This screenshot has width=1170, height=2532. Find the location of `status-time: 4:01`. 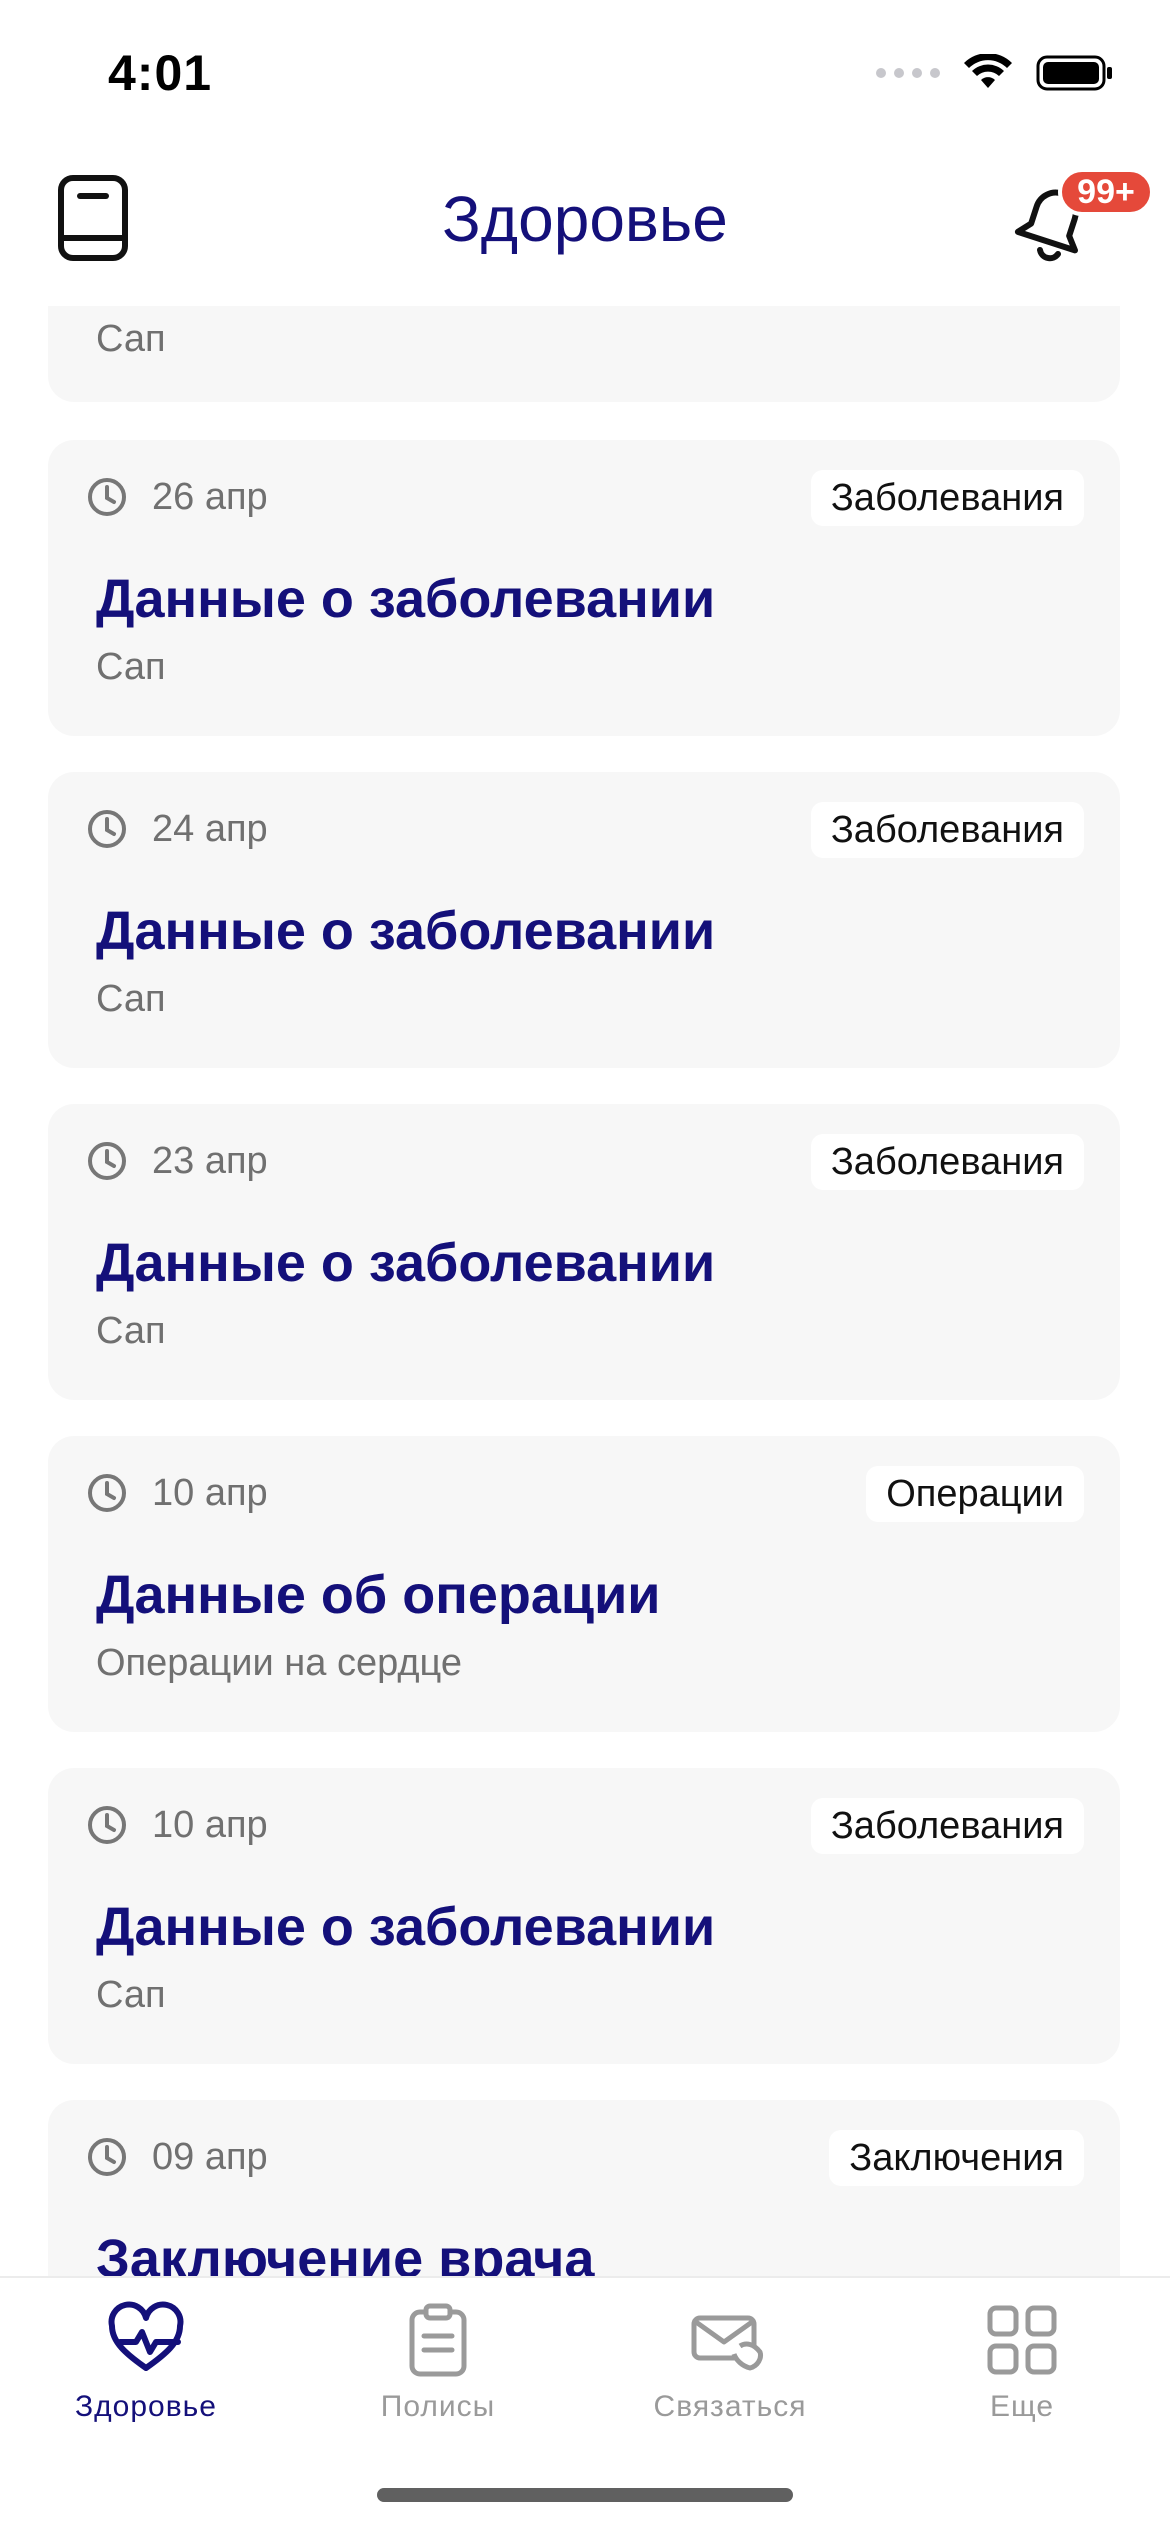

status-time: 4:01 is located at coordinates (160, 73).